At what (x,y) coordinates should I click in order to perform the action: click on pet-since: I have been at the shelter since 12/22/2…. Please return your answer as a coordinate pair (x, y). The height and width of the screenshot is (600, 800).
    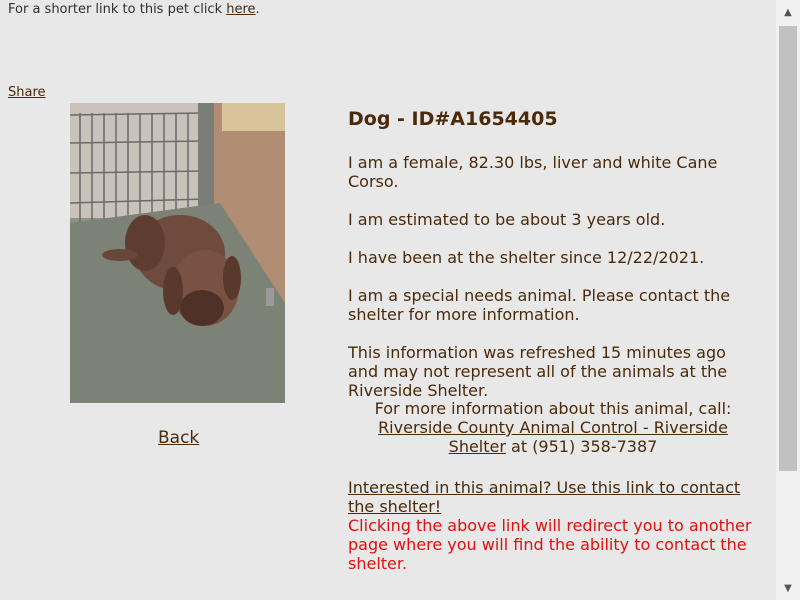
    Looking at the image, I should click on (526, 257).